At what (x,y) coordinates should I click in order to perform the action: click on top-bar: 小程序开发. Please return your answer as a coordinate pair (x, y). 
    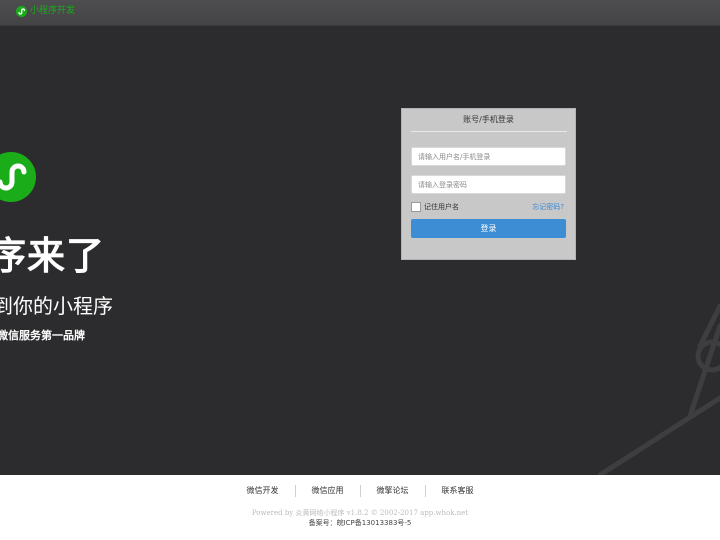
    Looking at the image, I should click on (360, 13).